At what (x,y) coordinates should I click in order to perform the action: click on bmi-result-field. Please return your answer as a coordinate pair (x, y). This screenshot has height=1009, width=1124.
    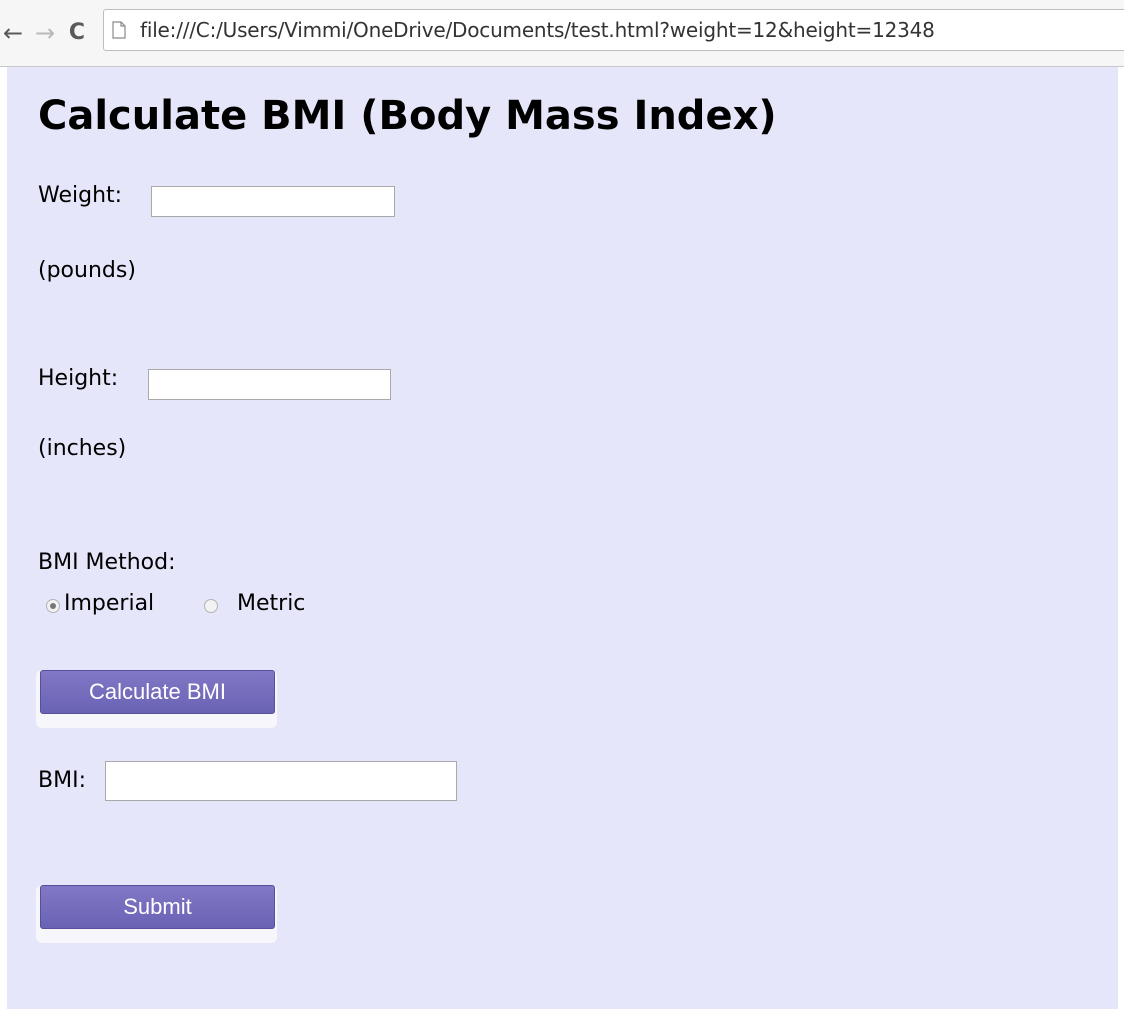
    Looking at the image, I should click on (281, 781).